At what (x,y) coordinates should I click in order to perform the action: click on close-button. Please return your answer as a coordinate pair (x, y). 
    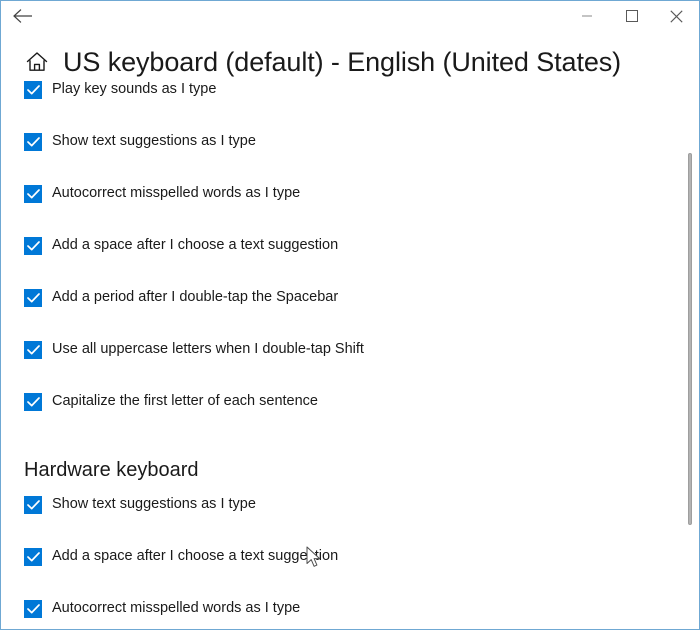
    Looking at the image, I should click on (676, 16).